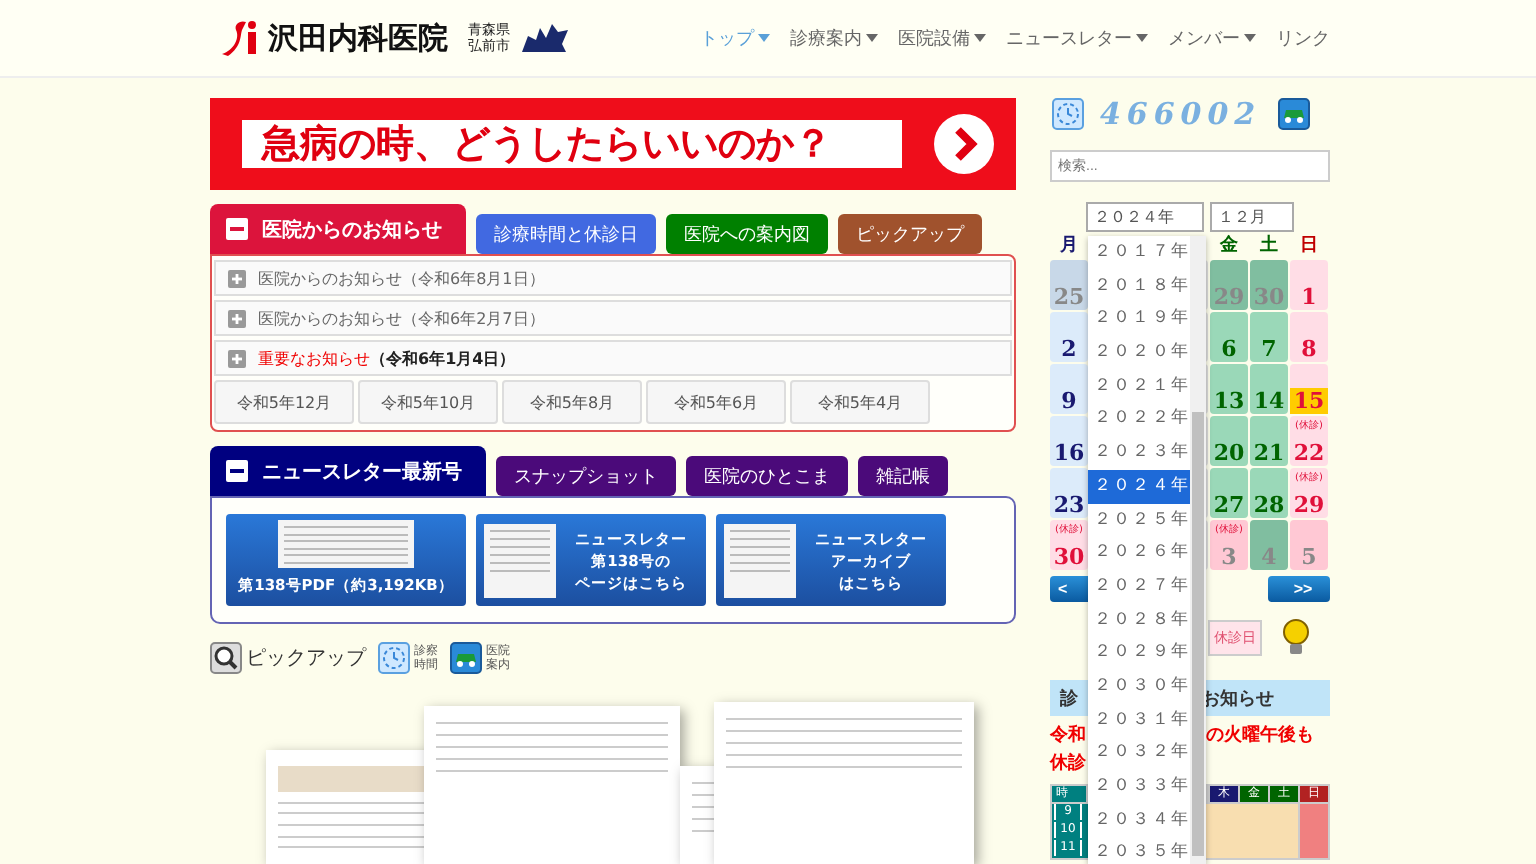  I want to click on tab: 医院のひとこま, so click(767, 476).